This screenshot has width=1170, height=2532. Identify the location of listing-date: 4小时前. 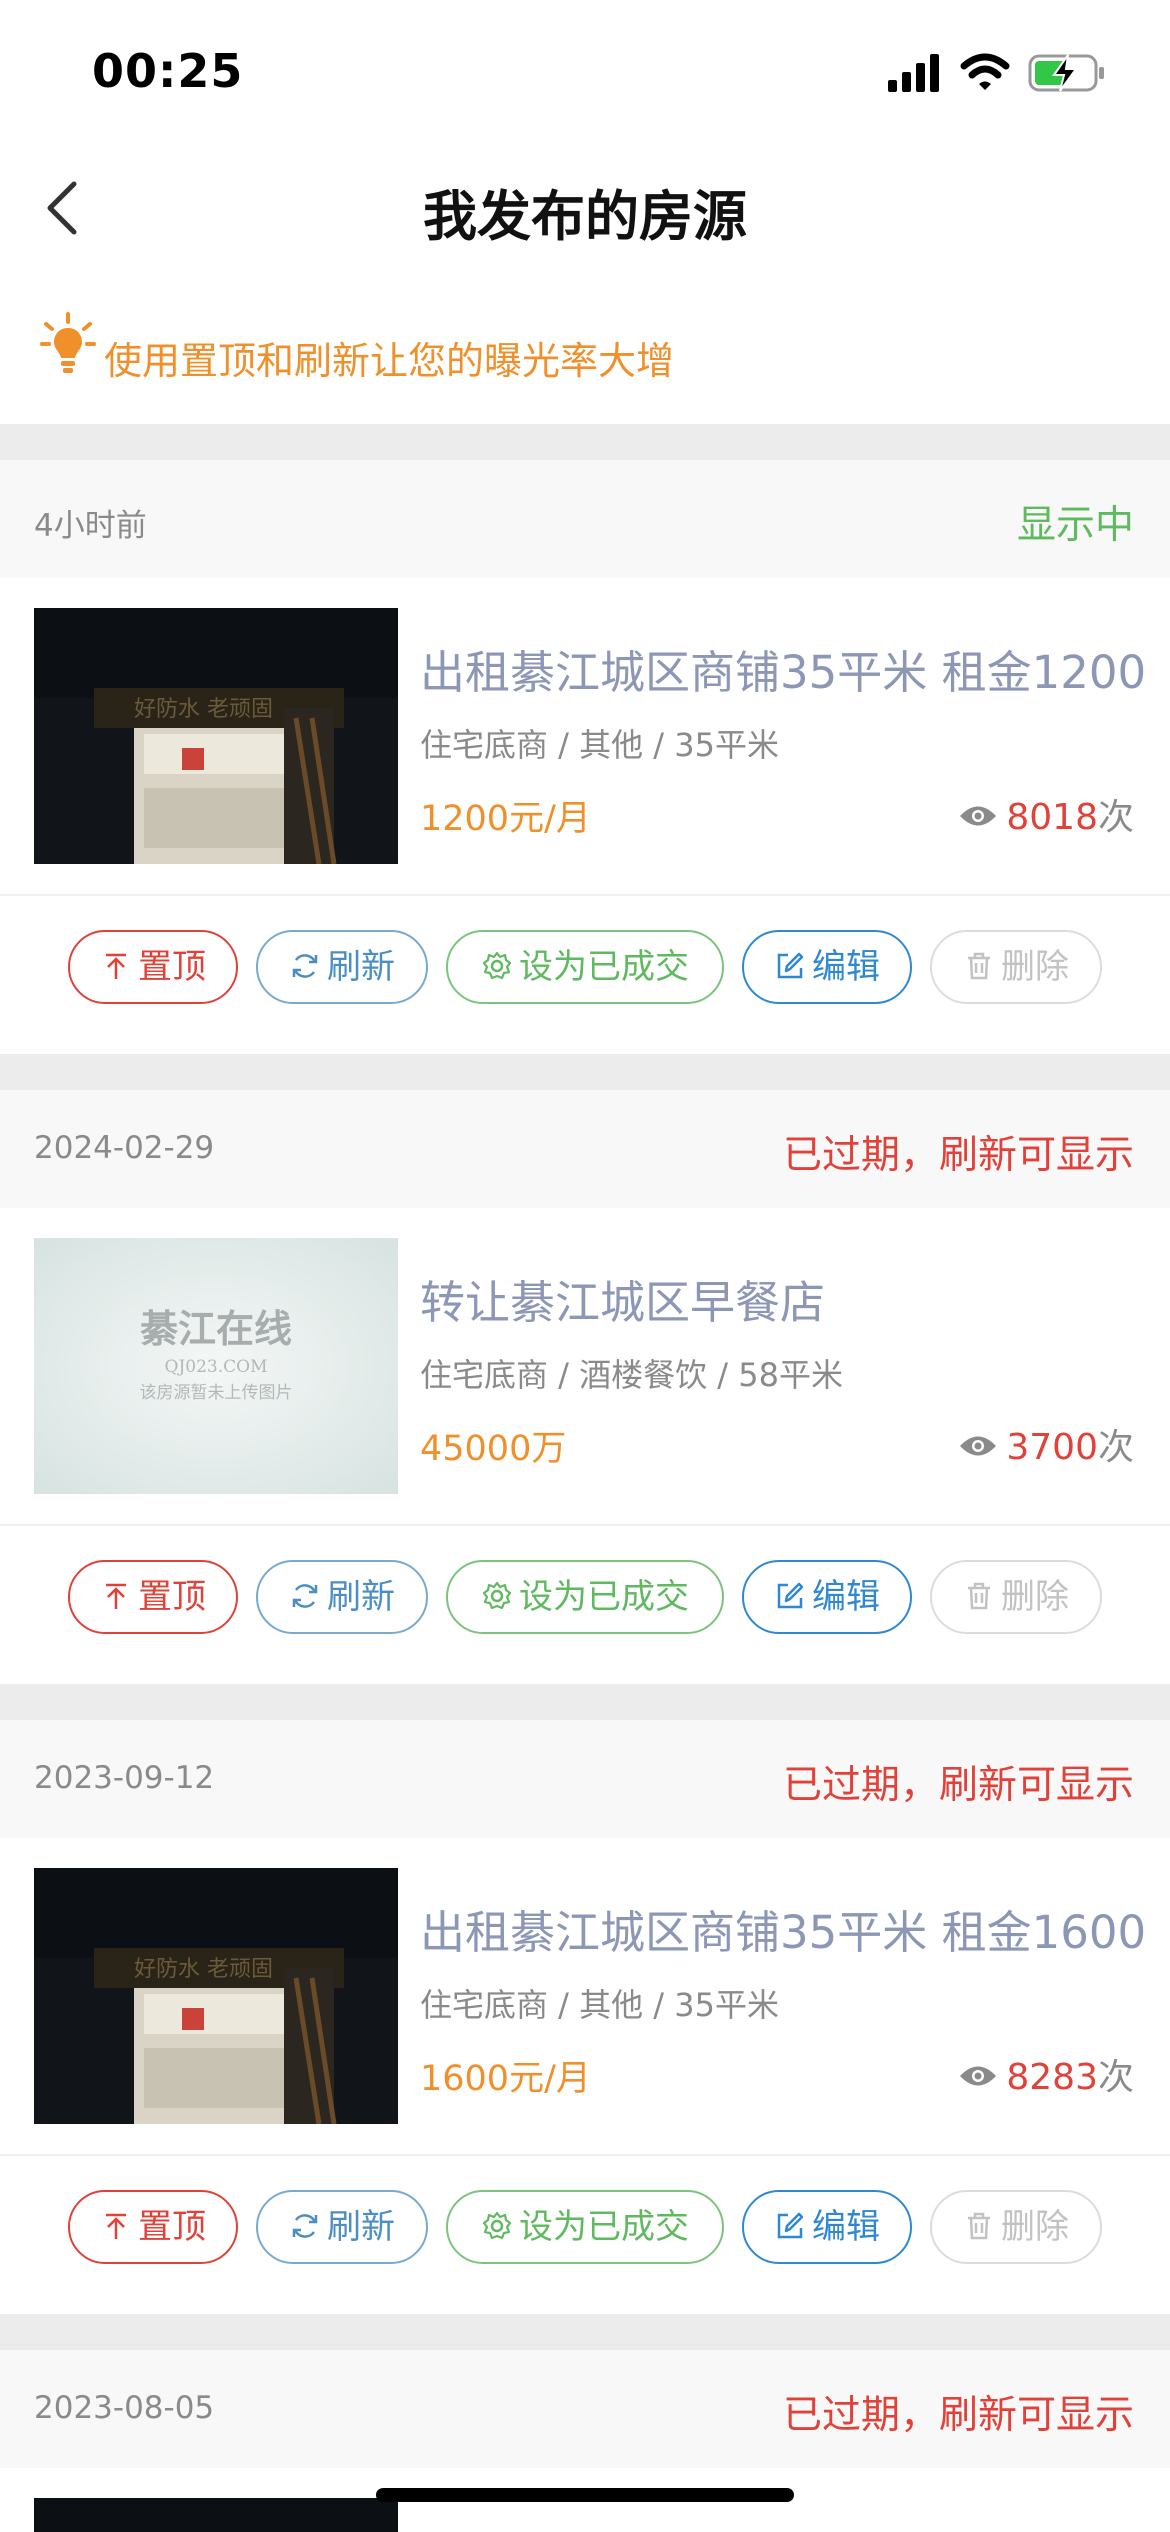
(90, 526).